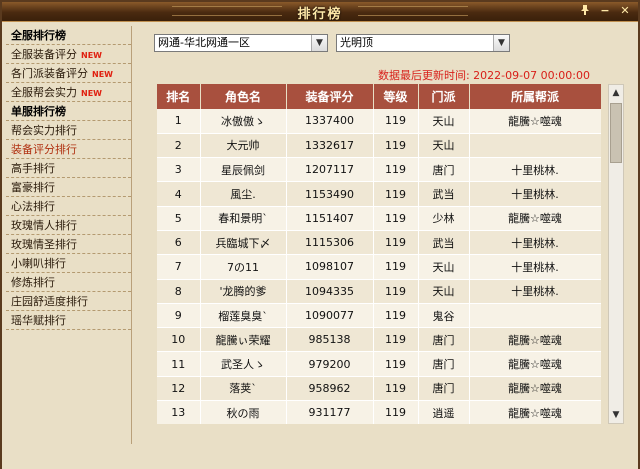 This screenshot has width=640, height=469. Describe the element at coordinates (330, 146) in the screenshot. I see `table-cell: 1332617` at that location.